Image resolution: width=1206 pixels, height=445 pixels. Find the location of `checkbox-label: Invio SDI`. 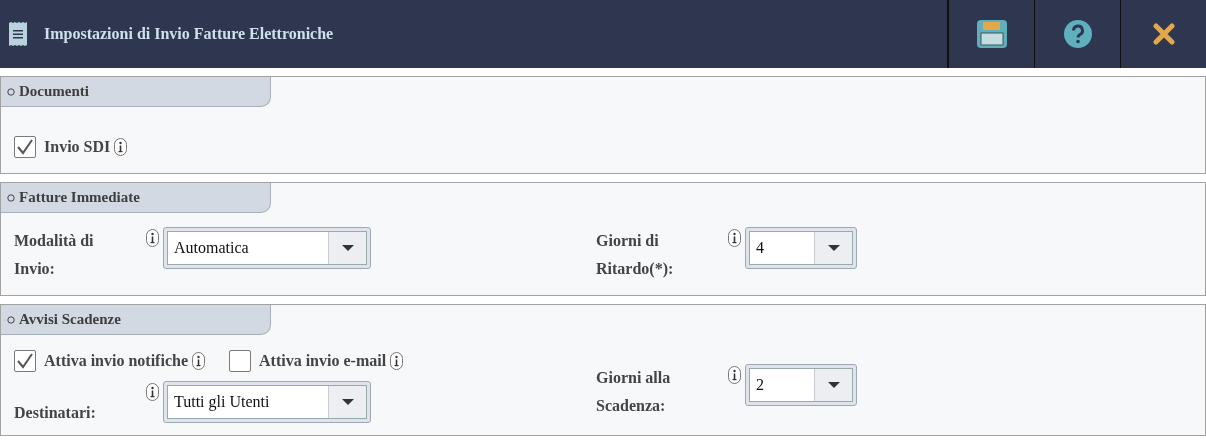

checkbox-label: Invio SDI is located at coordinates (77, 147).